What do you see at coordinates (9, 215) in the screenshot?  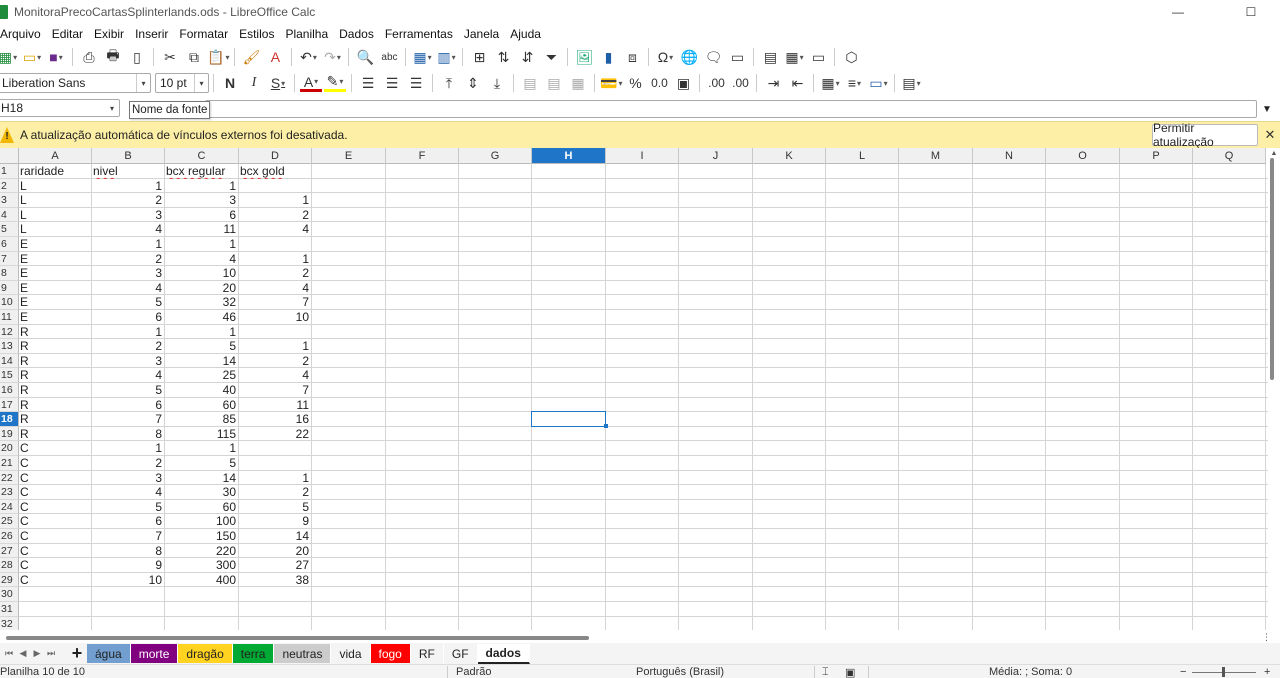 I see `row-header: 4` at bounding box center [9, 215].